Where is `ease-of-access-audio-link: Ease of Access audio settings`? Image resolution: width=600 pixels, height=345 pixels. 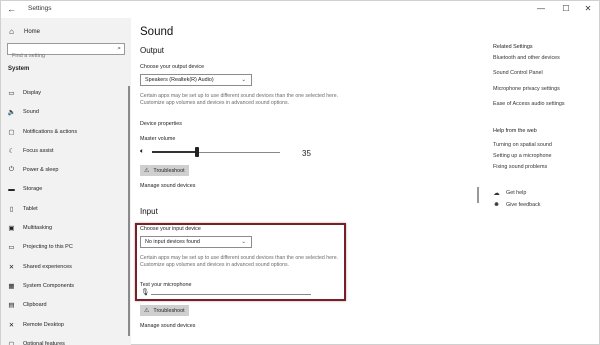
ease-of-access-audio-link: Ease of Access audio settings is located at coordinates (529, 104).